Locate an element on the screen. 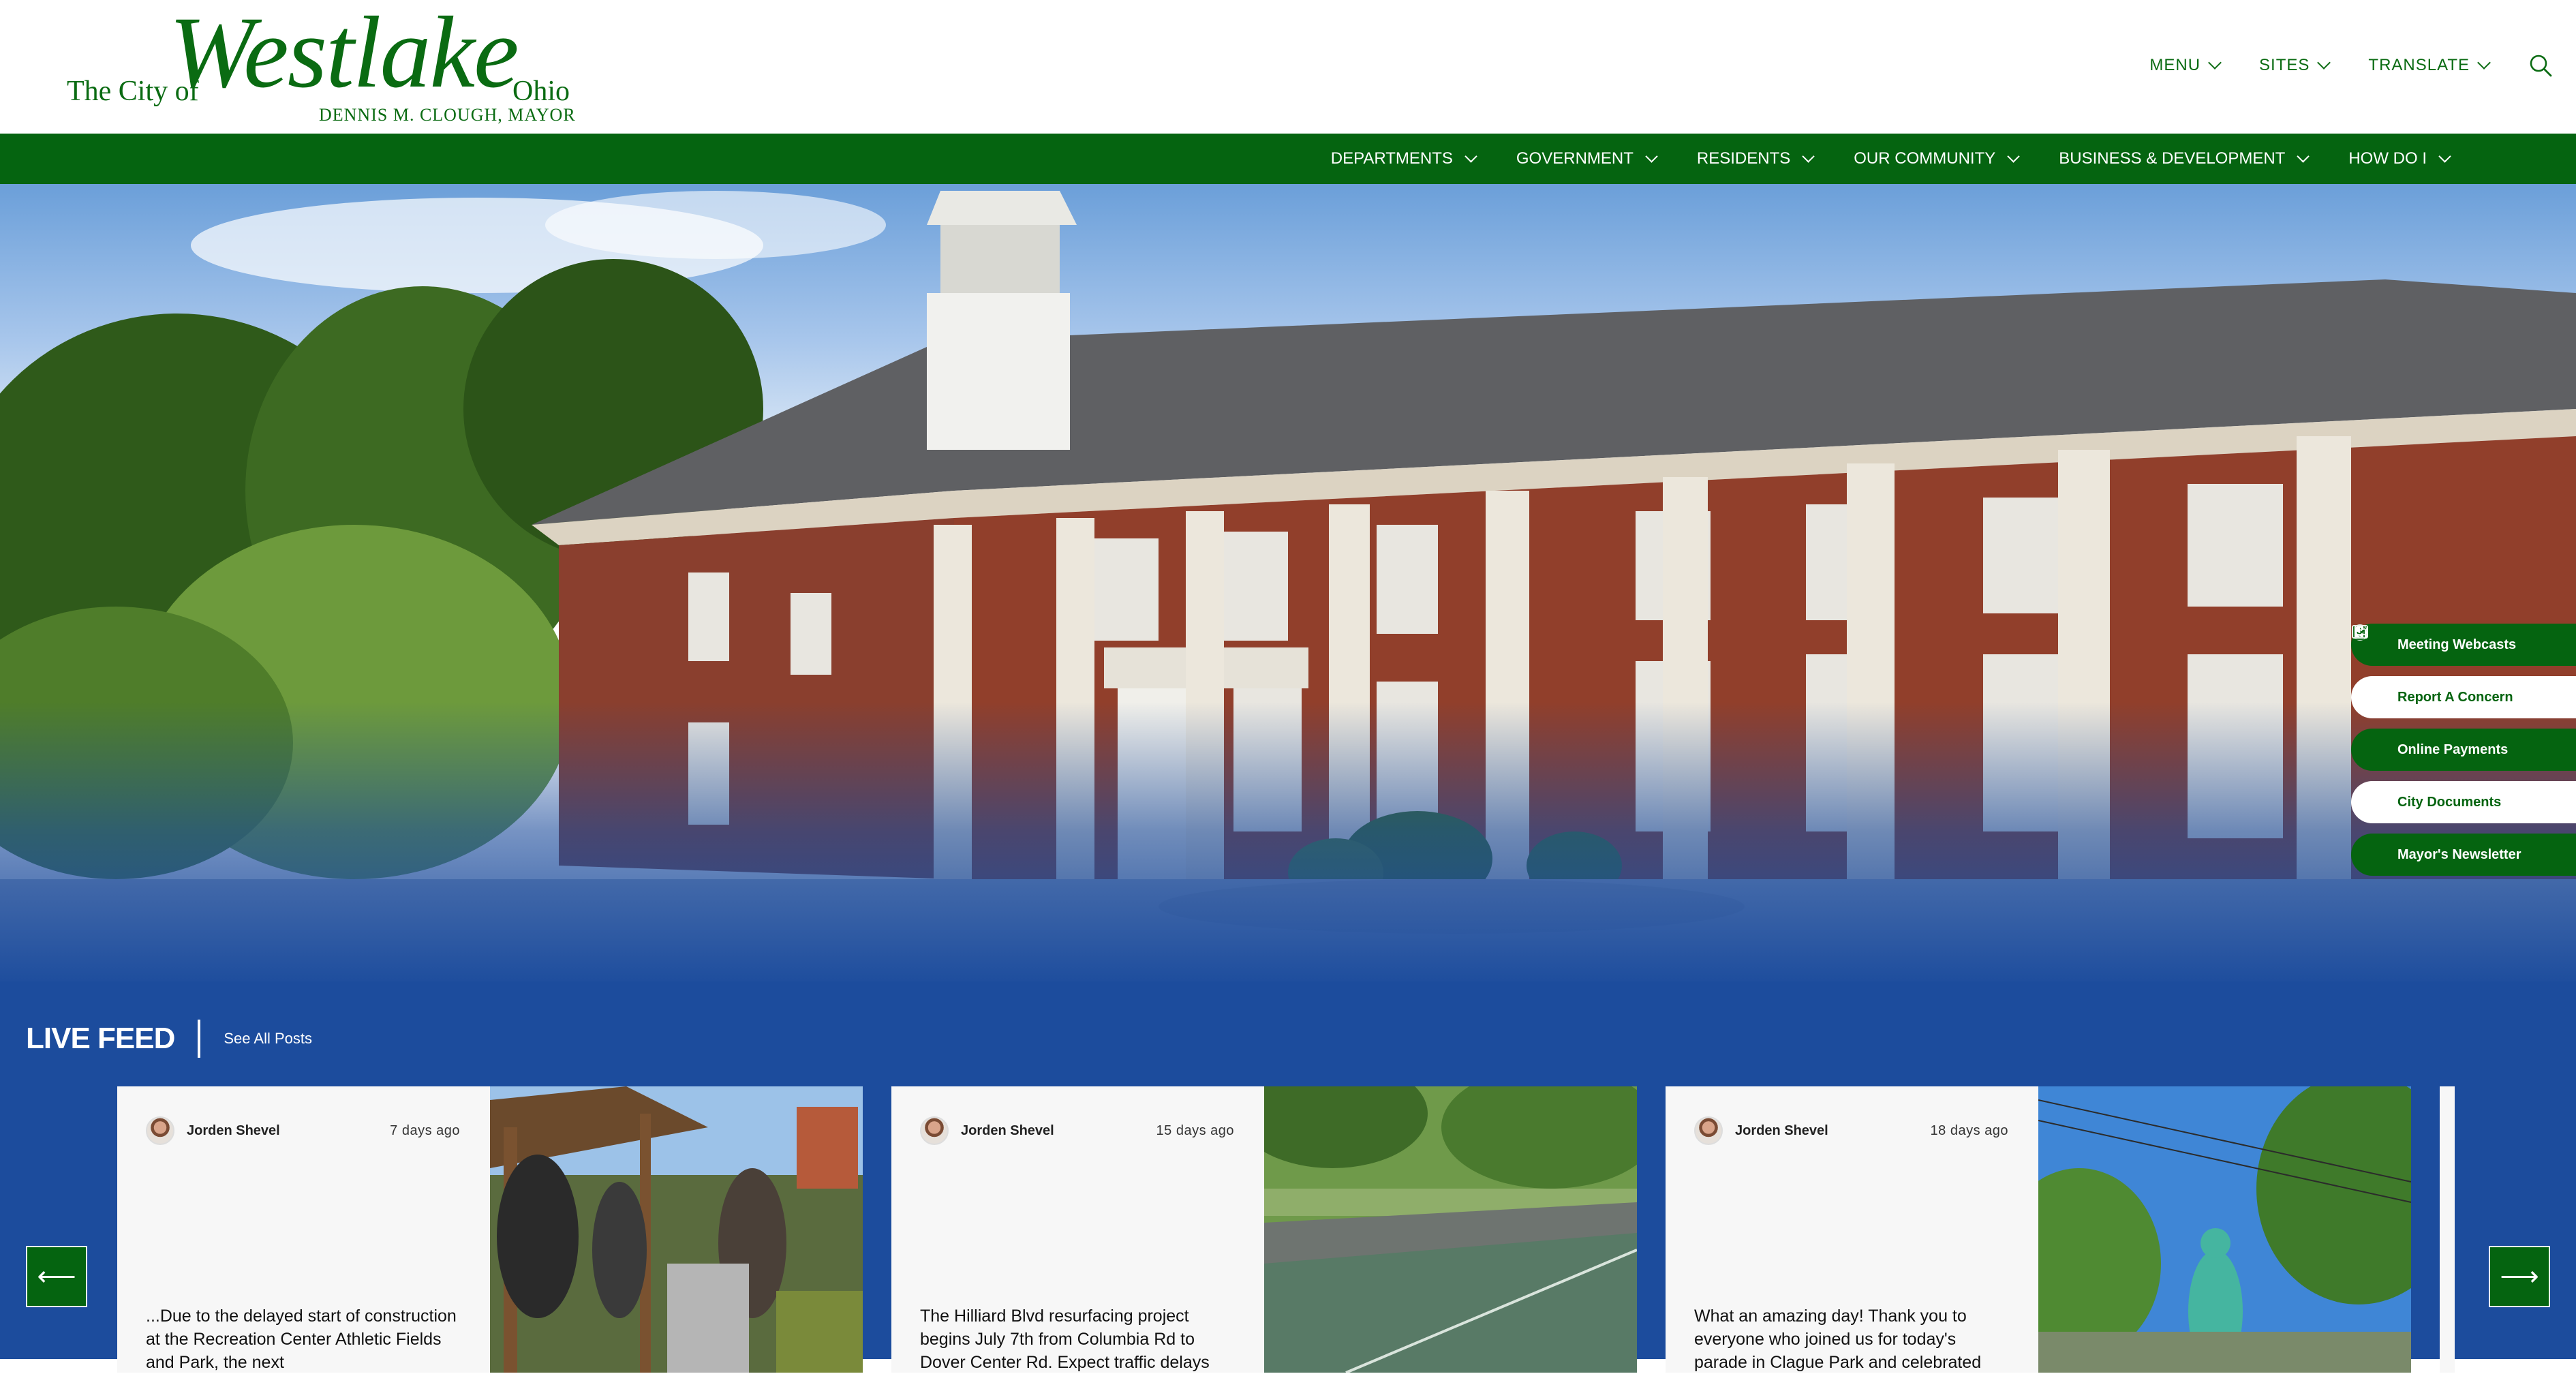  translate-label: TRANSLATE is located at coordinates (2419, 65).